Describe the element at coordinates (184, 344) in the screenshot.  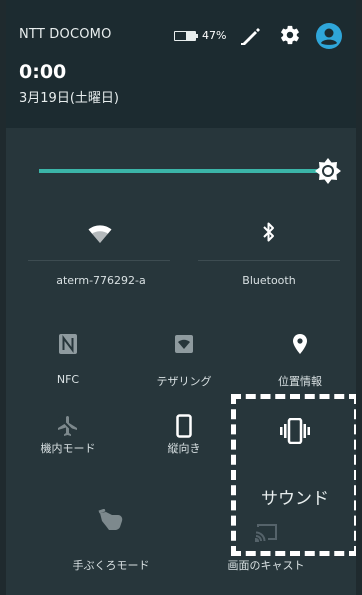
I see `hotspot-icon` at that location.